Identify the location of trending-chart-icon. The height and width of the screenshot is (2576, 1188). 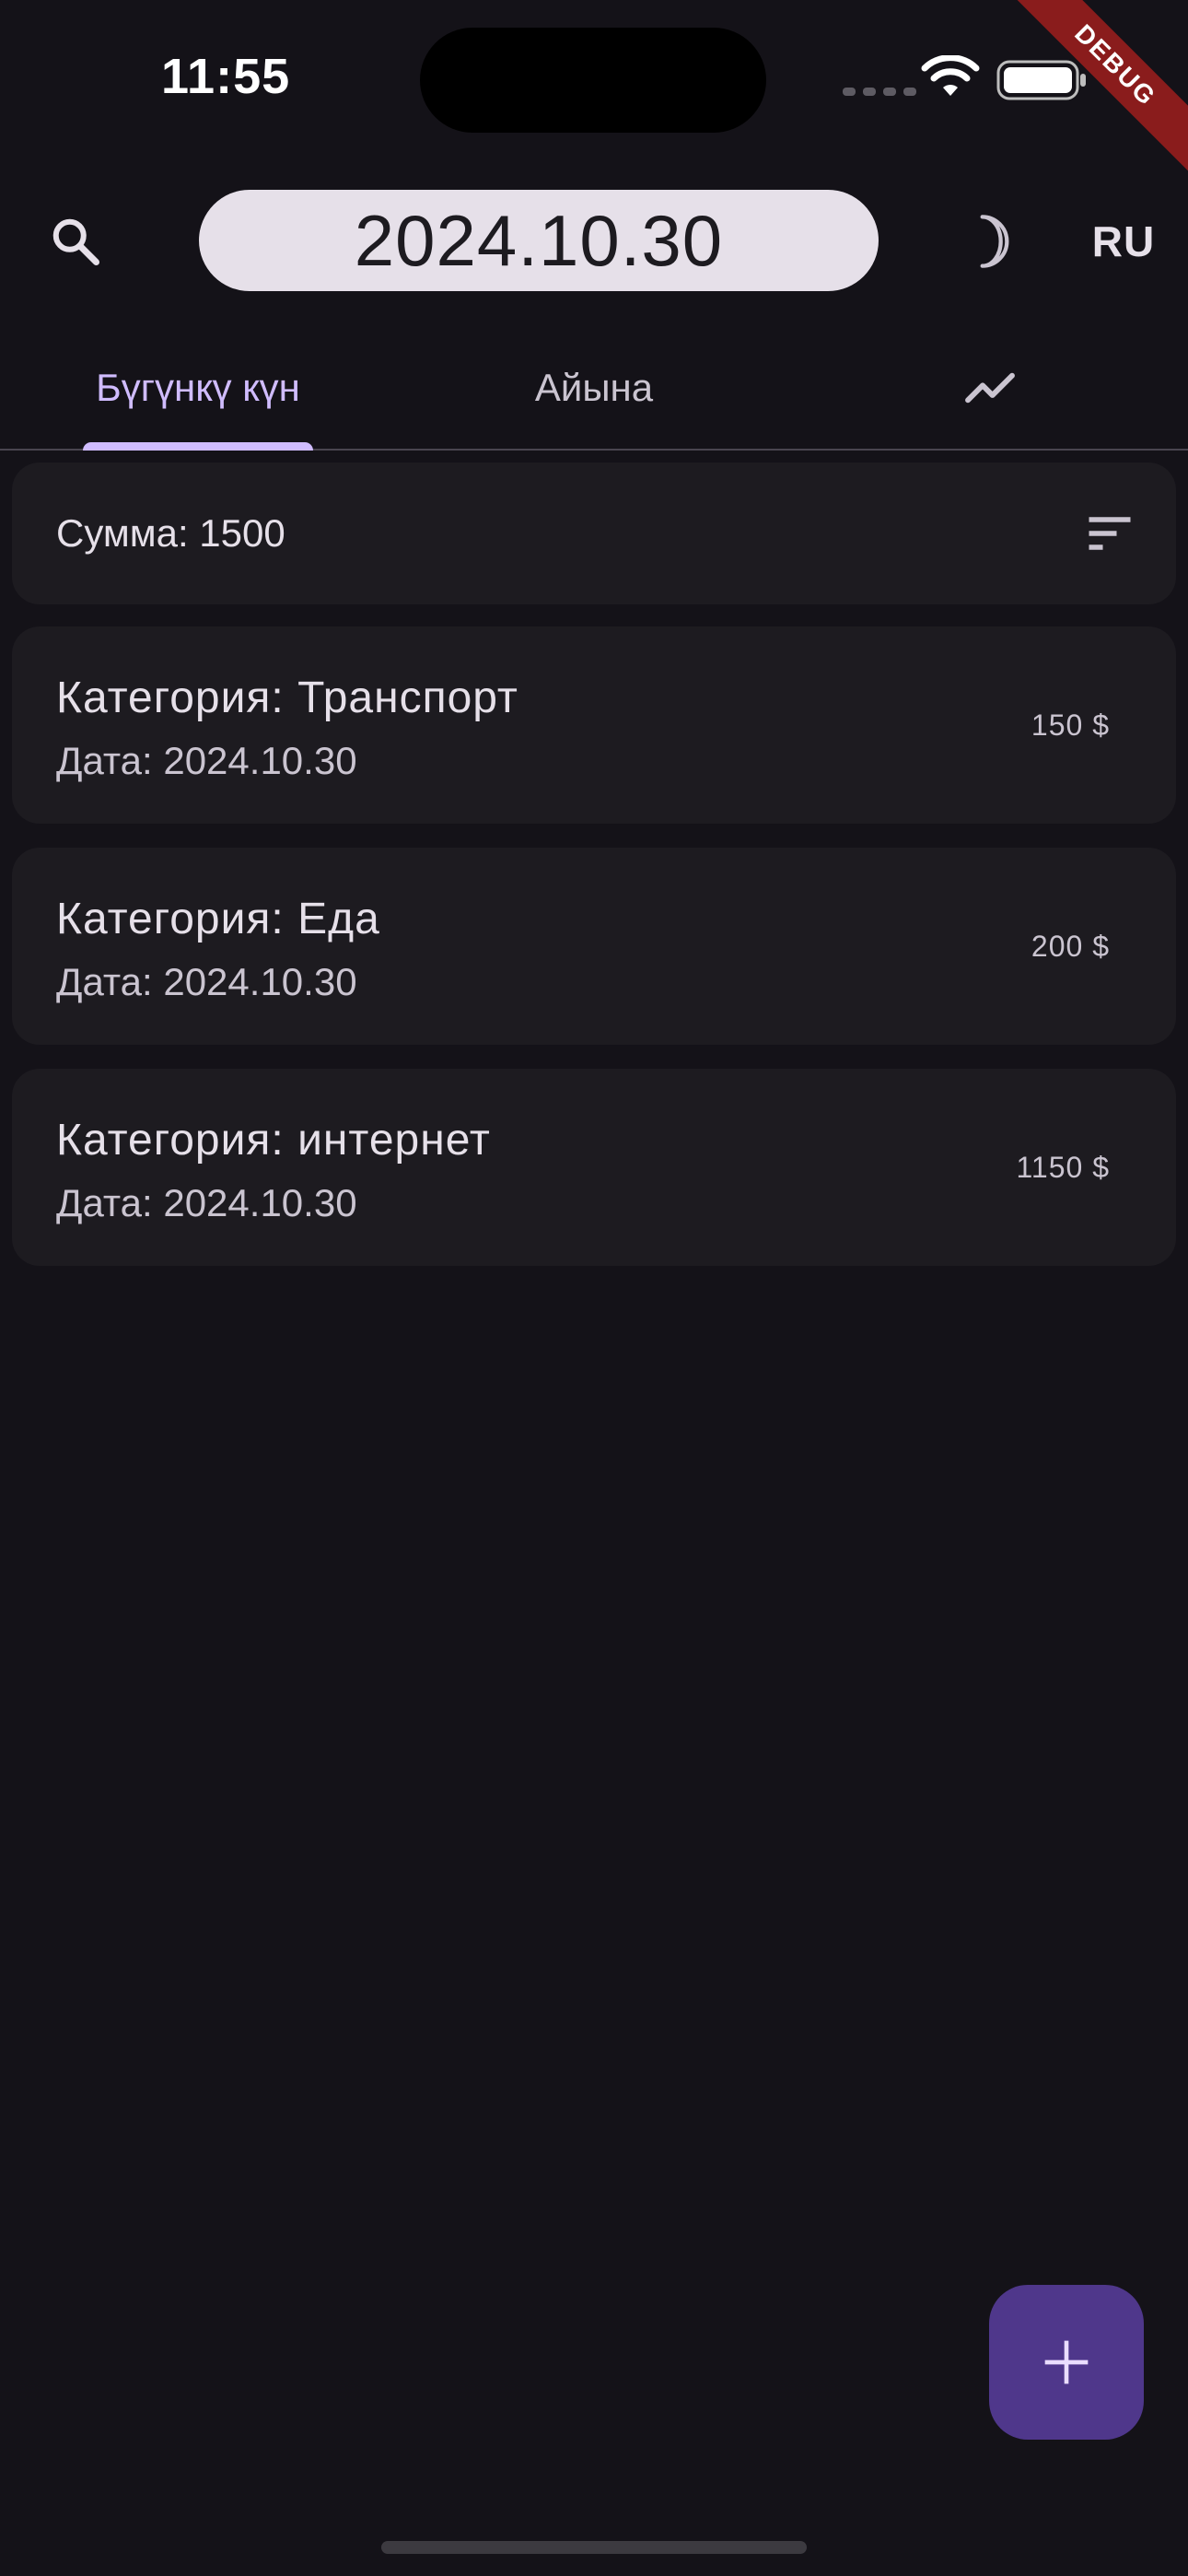
(990, 388).